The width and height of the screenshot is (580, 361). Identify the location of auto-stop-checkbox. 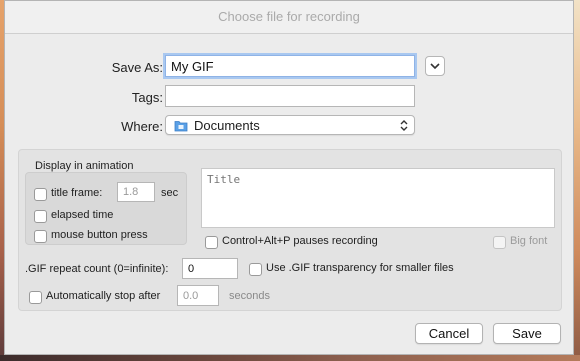
(35, 297).